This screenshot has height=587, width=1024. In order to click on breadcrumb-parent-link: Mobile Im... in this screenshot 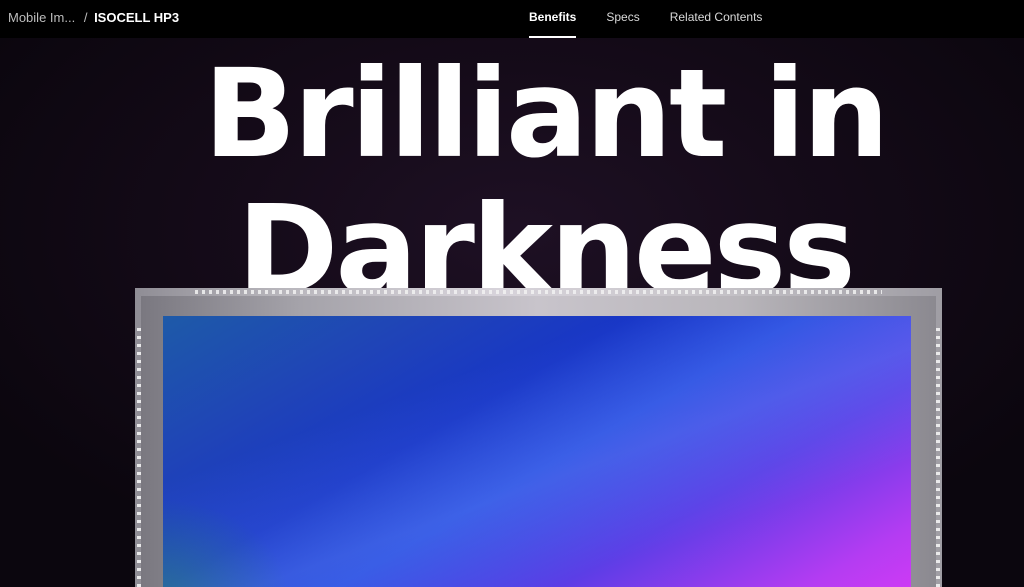, I will do `click(41, 17)`.